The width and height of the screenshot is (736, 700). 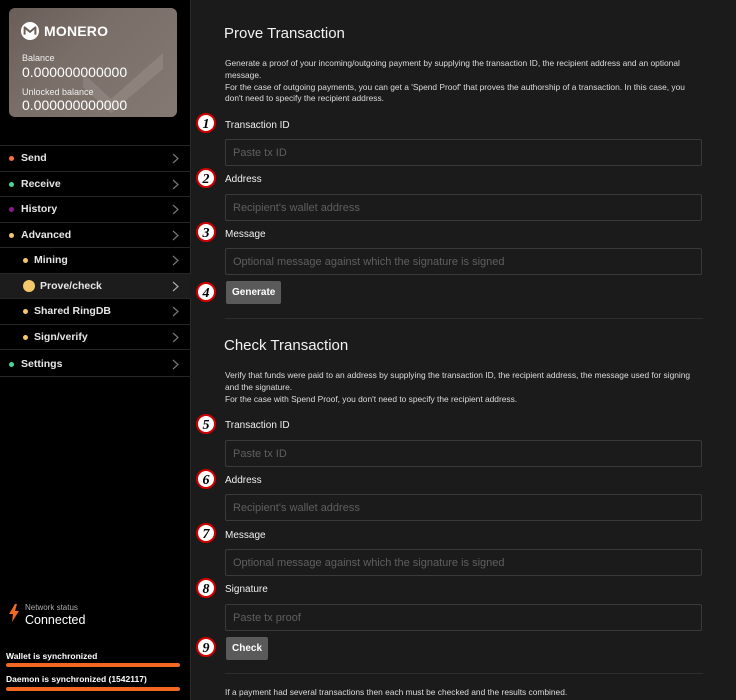 I want to click on badge-9-number: 9, so click(x=206, y=648).